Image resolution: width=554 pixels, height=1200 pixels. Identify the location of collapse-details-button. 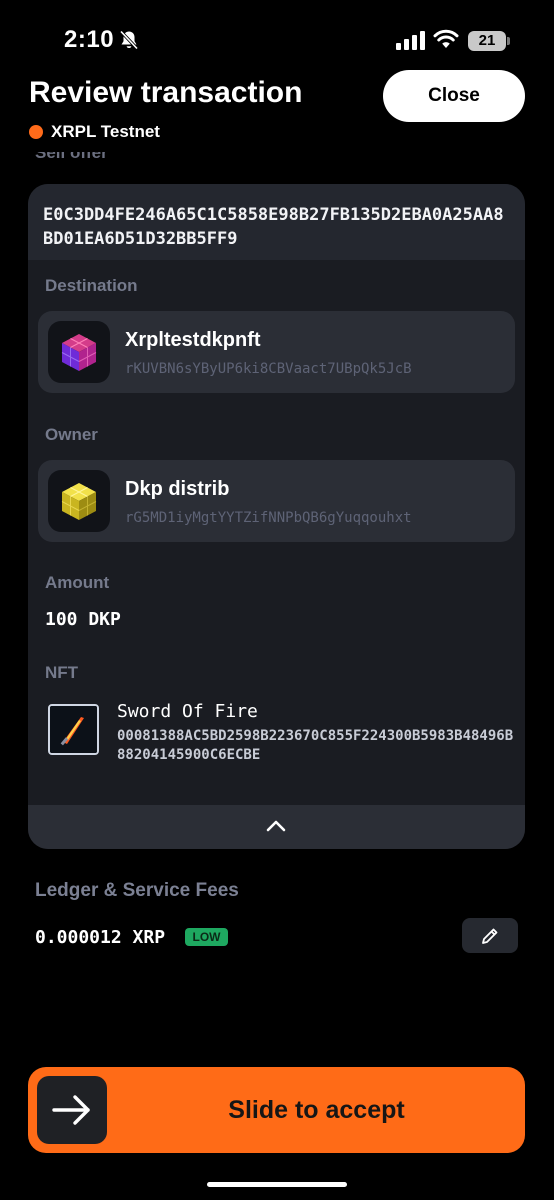
(276, 827).